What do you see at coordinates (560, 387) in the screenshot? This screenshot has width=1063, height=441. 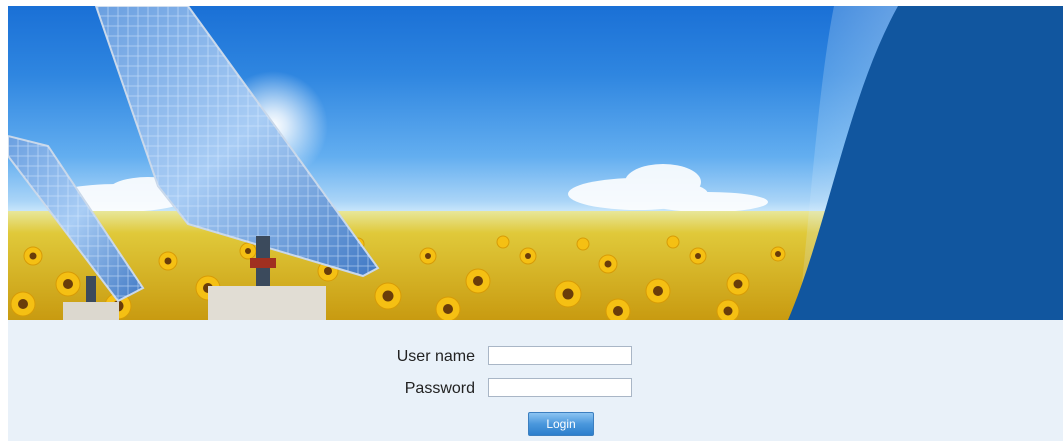 I see `password-input` at bounding box center [560, 387].